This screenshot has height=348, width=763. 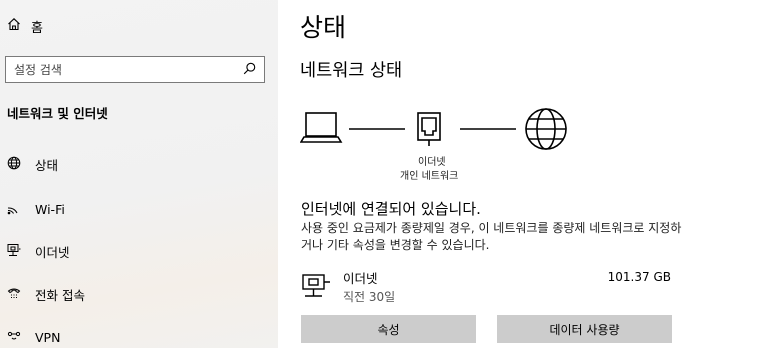 What do you see at coordinates (37, 28) in the screenshot?
I see `home-label: 홈` at bounding box center [37, 28].